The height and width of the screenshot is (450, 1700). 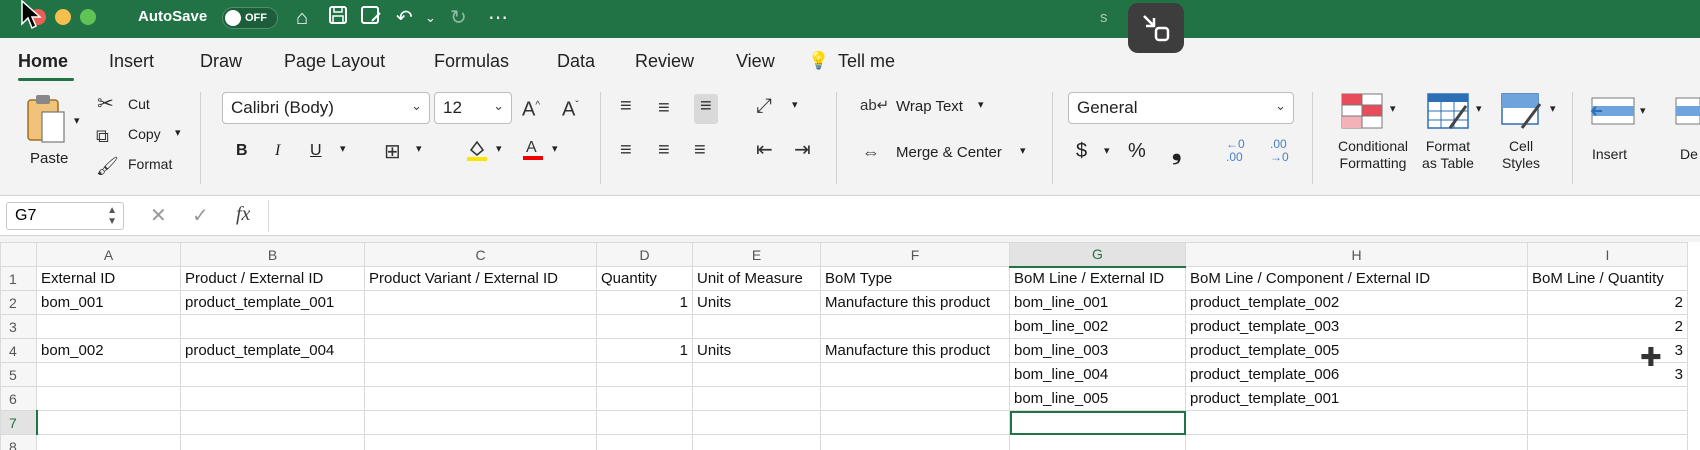 I want to click on cell-e7, so click(x=756, y=422).